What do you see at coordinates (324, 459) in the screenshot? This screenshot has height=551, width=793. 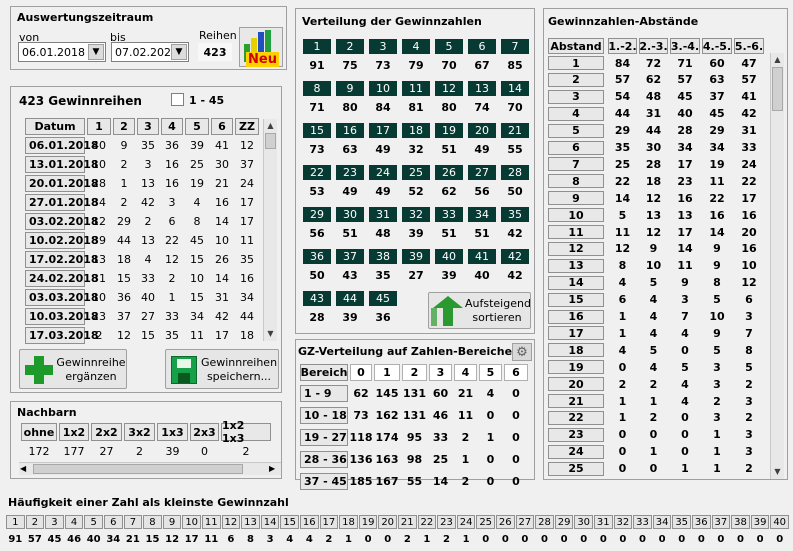 I see `bereich-row-button: 28 - 36` at bounding box center [324, 459].